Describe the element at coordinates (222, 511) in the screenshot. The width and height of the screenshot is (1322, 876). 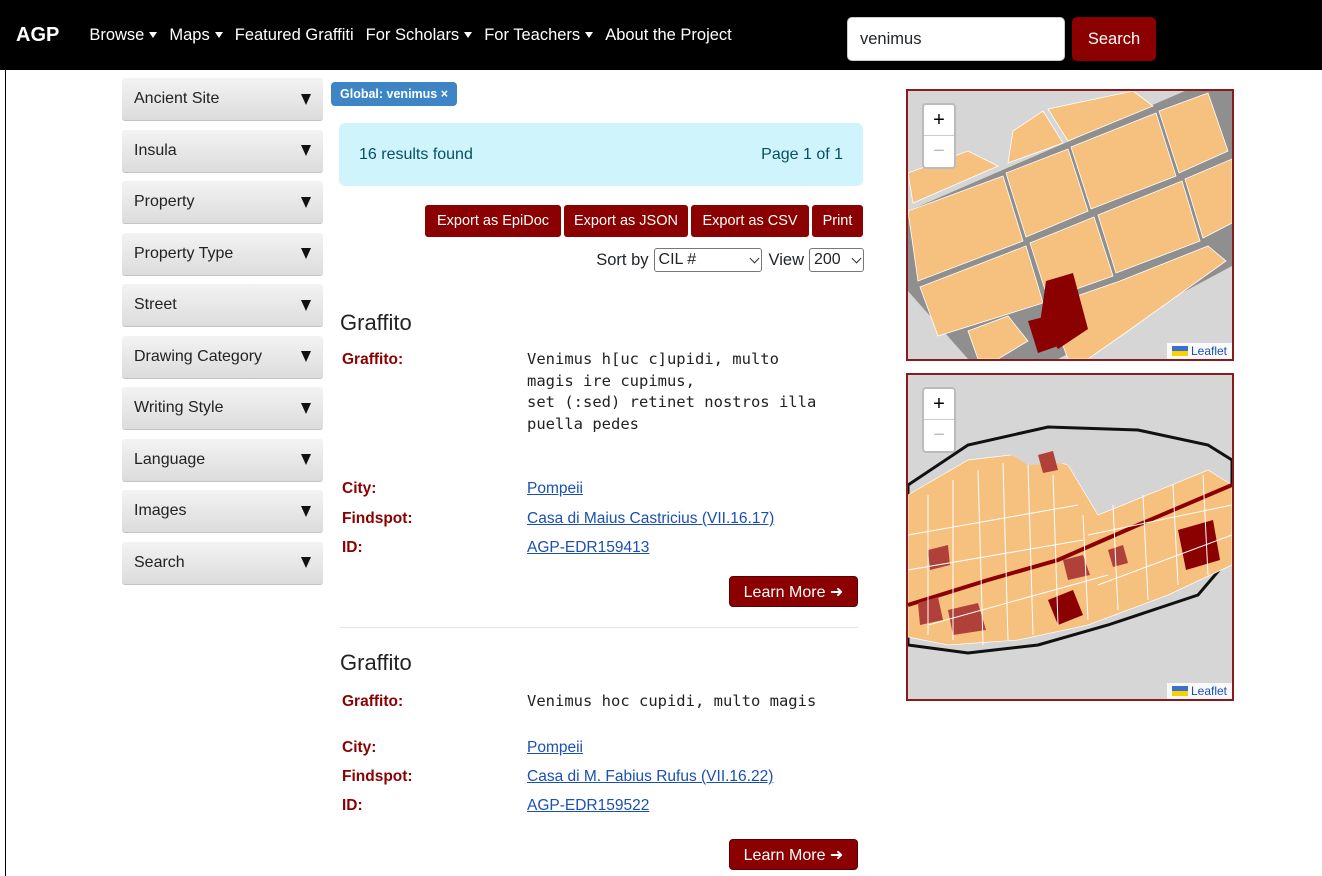
I see `filter-images: Images` at that location.